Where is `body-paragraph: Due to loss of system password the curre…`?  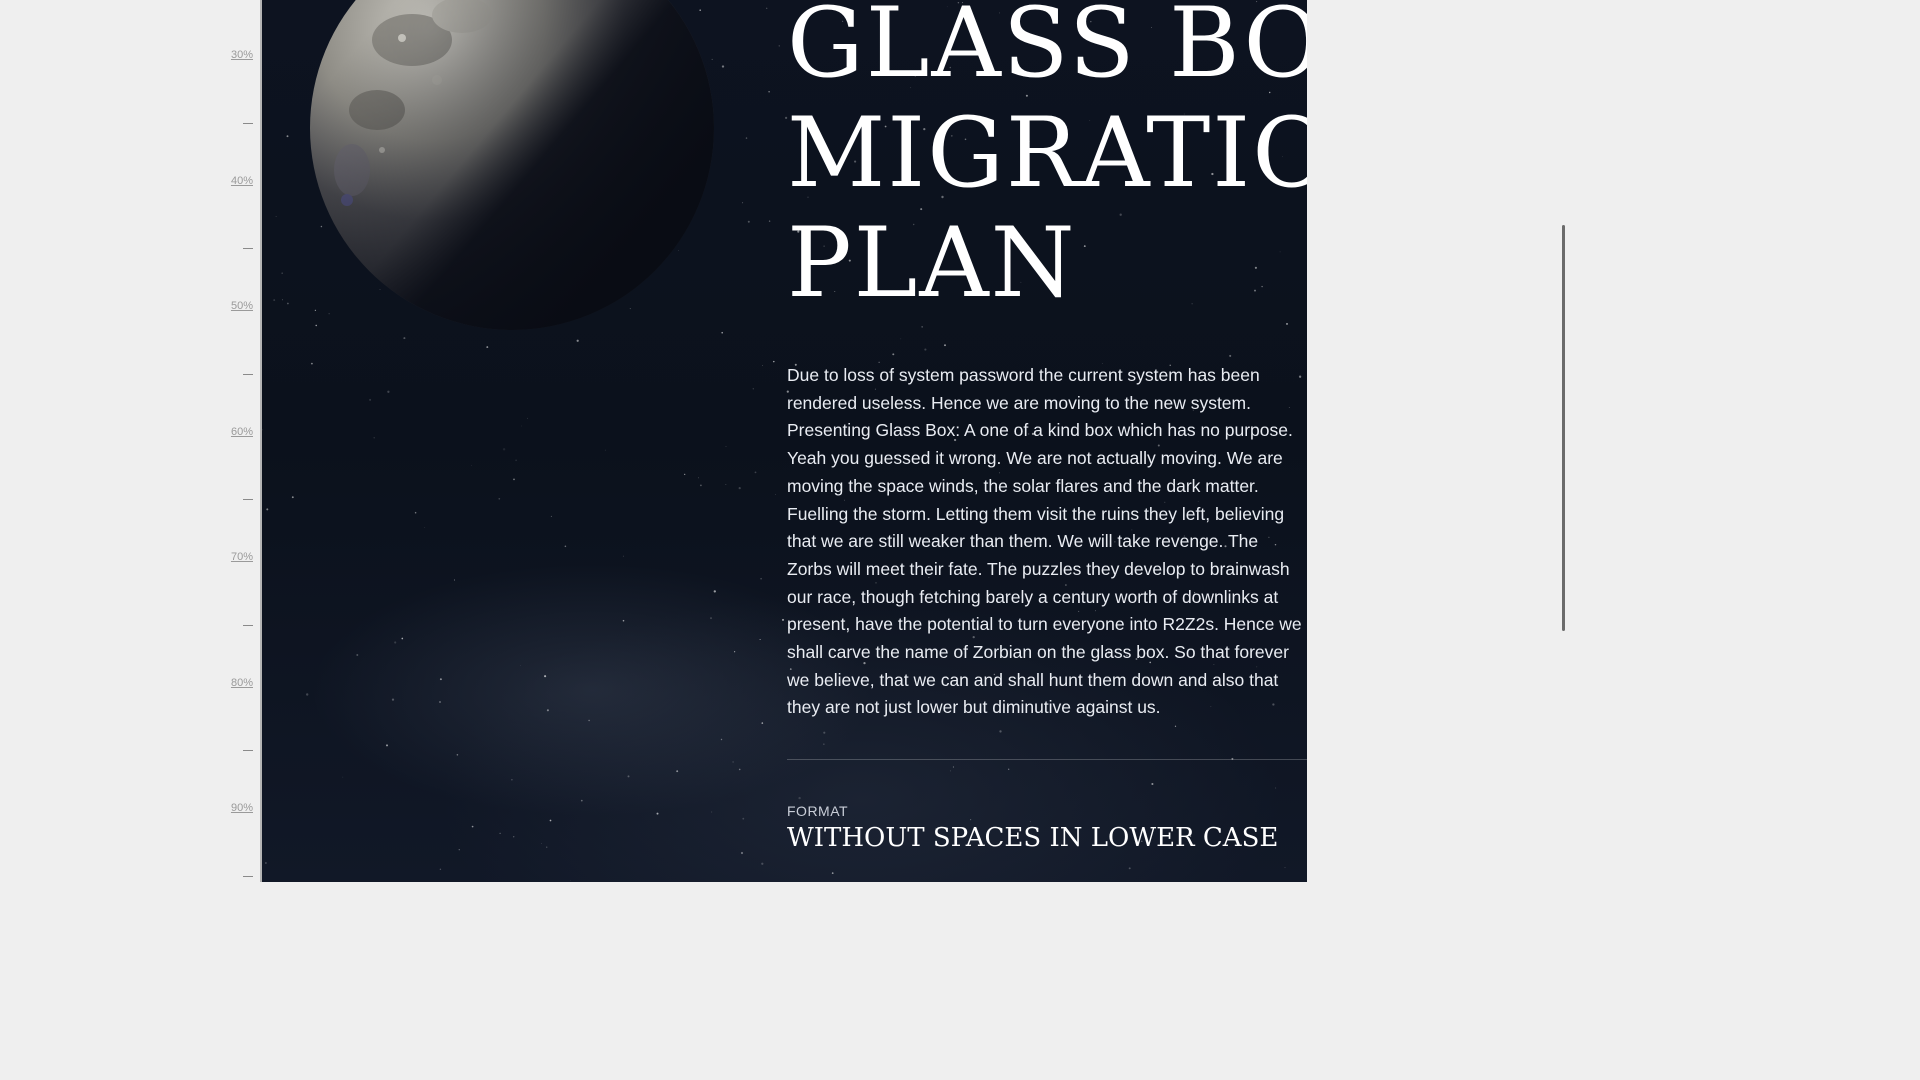
body-paragraph: Due to loss of system password the curre… is located at coordinates (1044, 541).